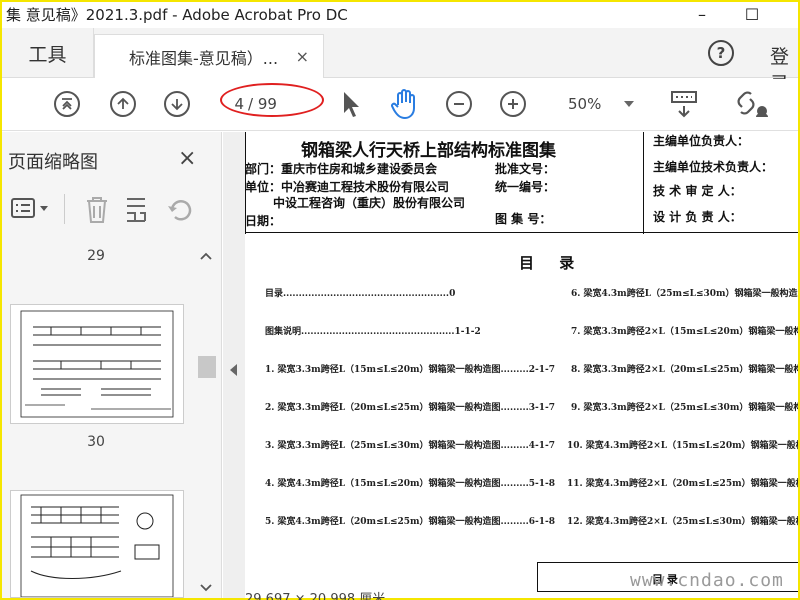 The width and height of the screenshot is (800, 600). What do you see at coordinates (701, 141) in the screenshot?
I see `header-chief-unit-head: 主编单位负责人：` at bounding box center [701, 141].